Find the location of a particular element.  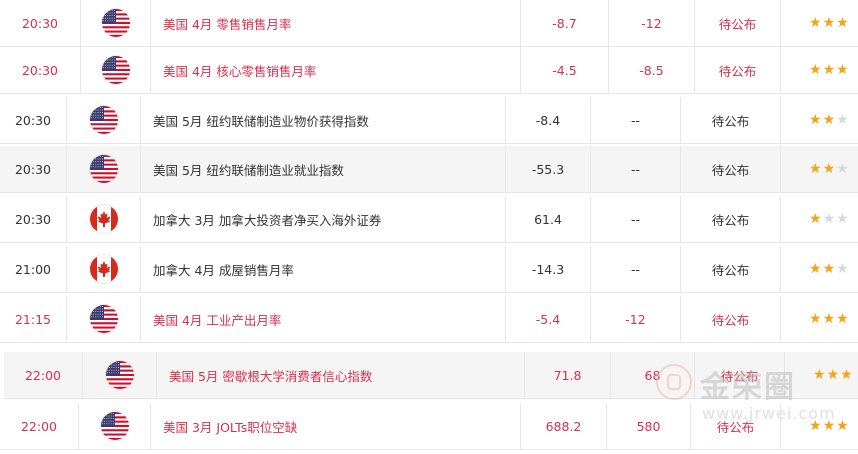

previous-value: -5.4 is located at coordinates (547, 319).